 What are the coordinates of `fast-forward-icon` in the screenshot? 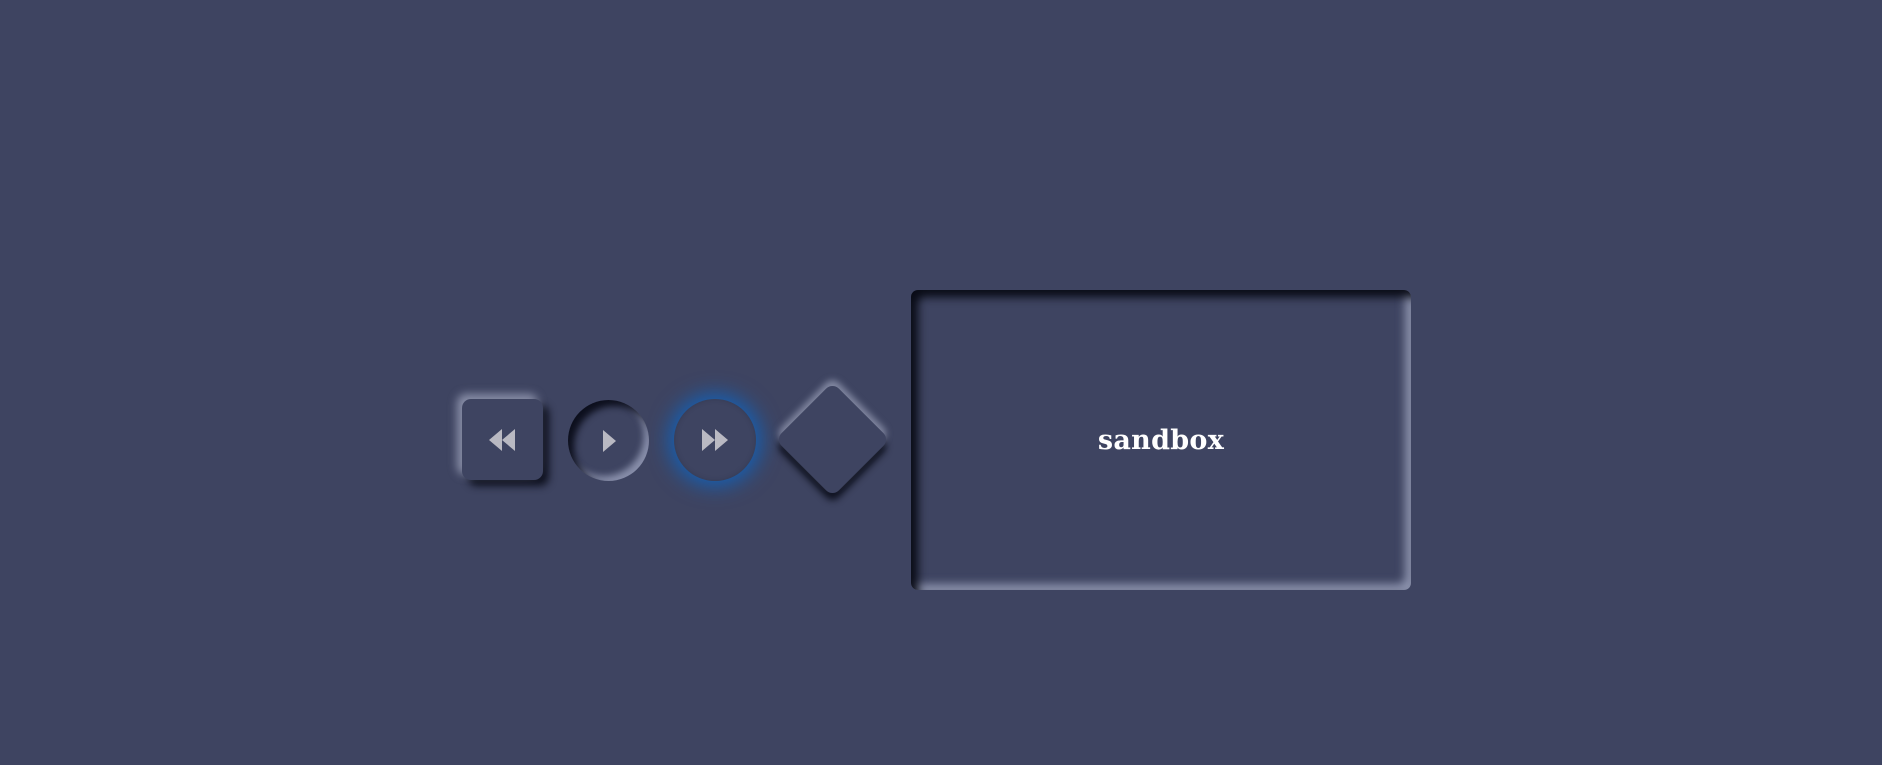 It's located at (715, 440).